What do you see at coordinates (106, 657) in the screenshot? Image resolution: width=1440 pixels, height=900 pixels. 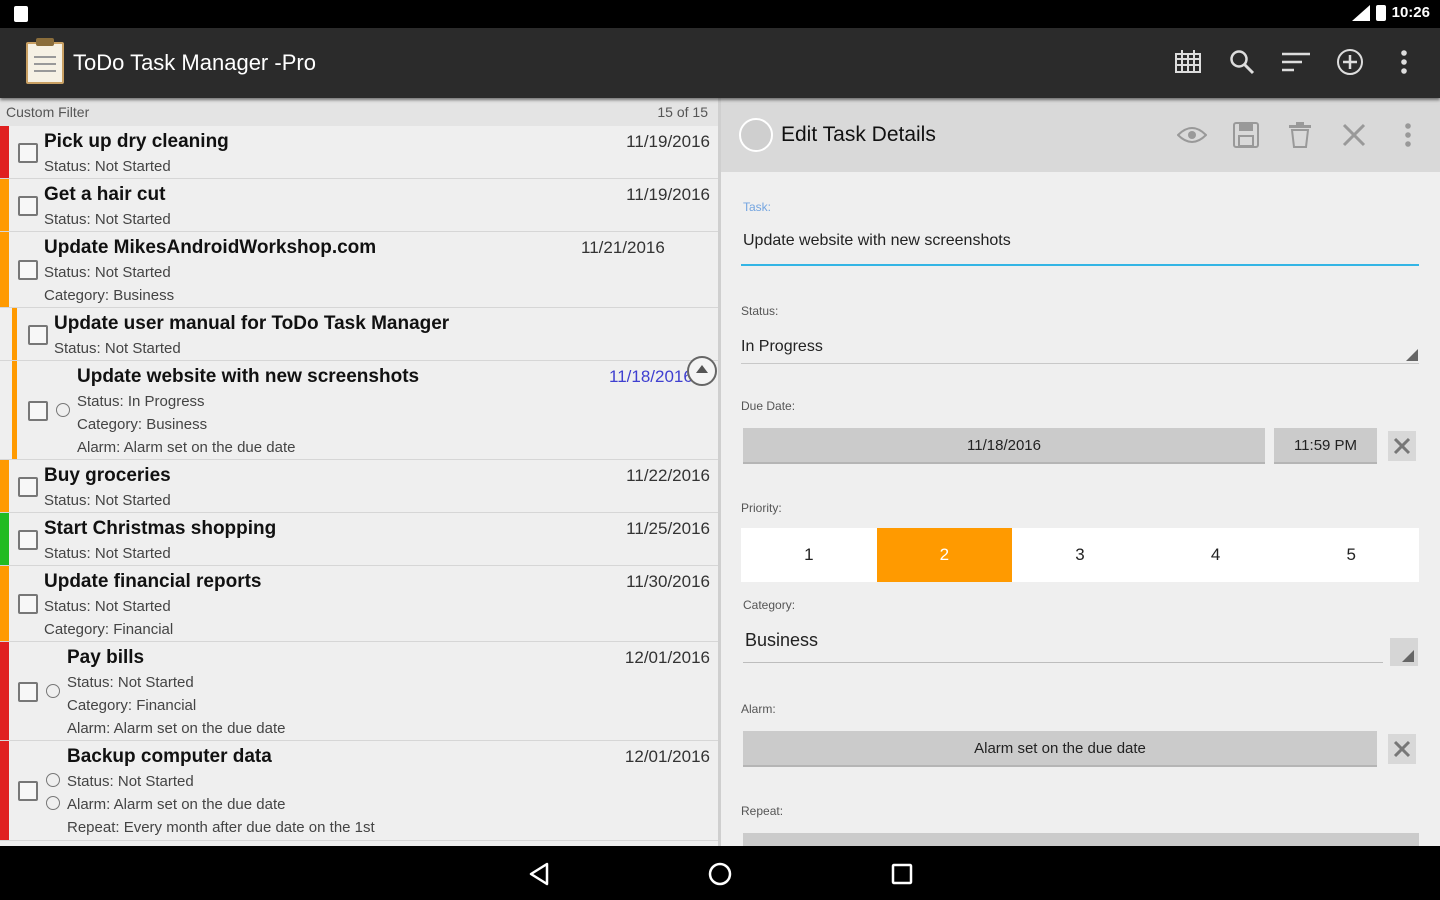 I see `task-title: Pay bills` at bounding box center [106, 657].